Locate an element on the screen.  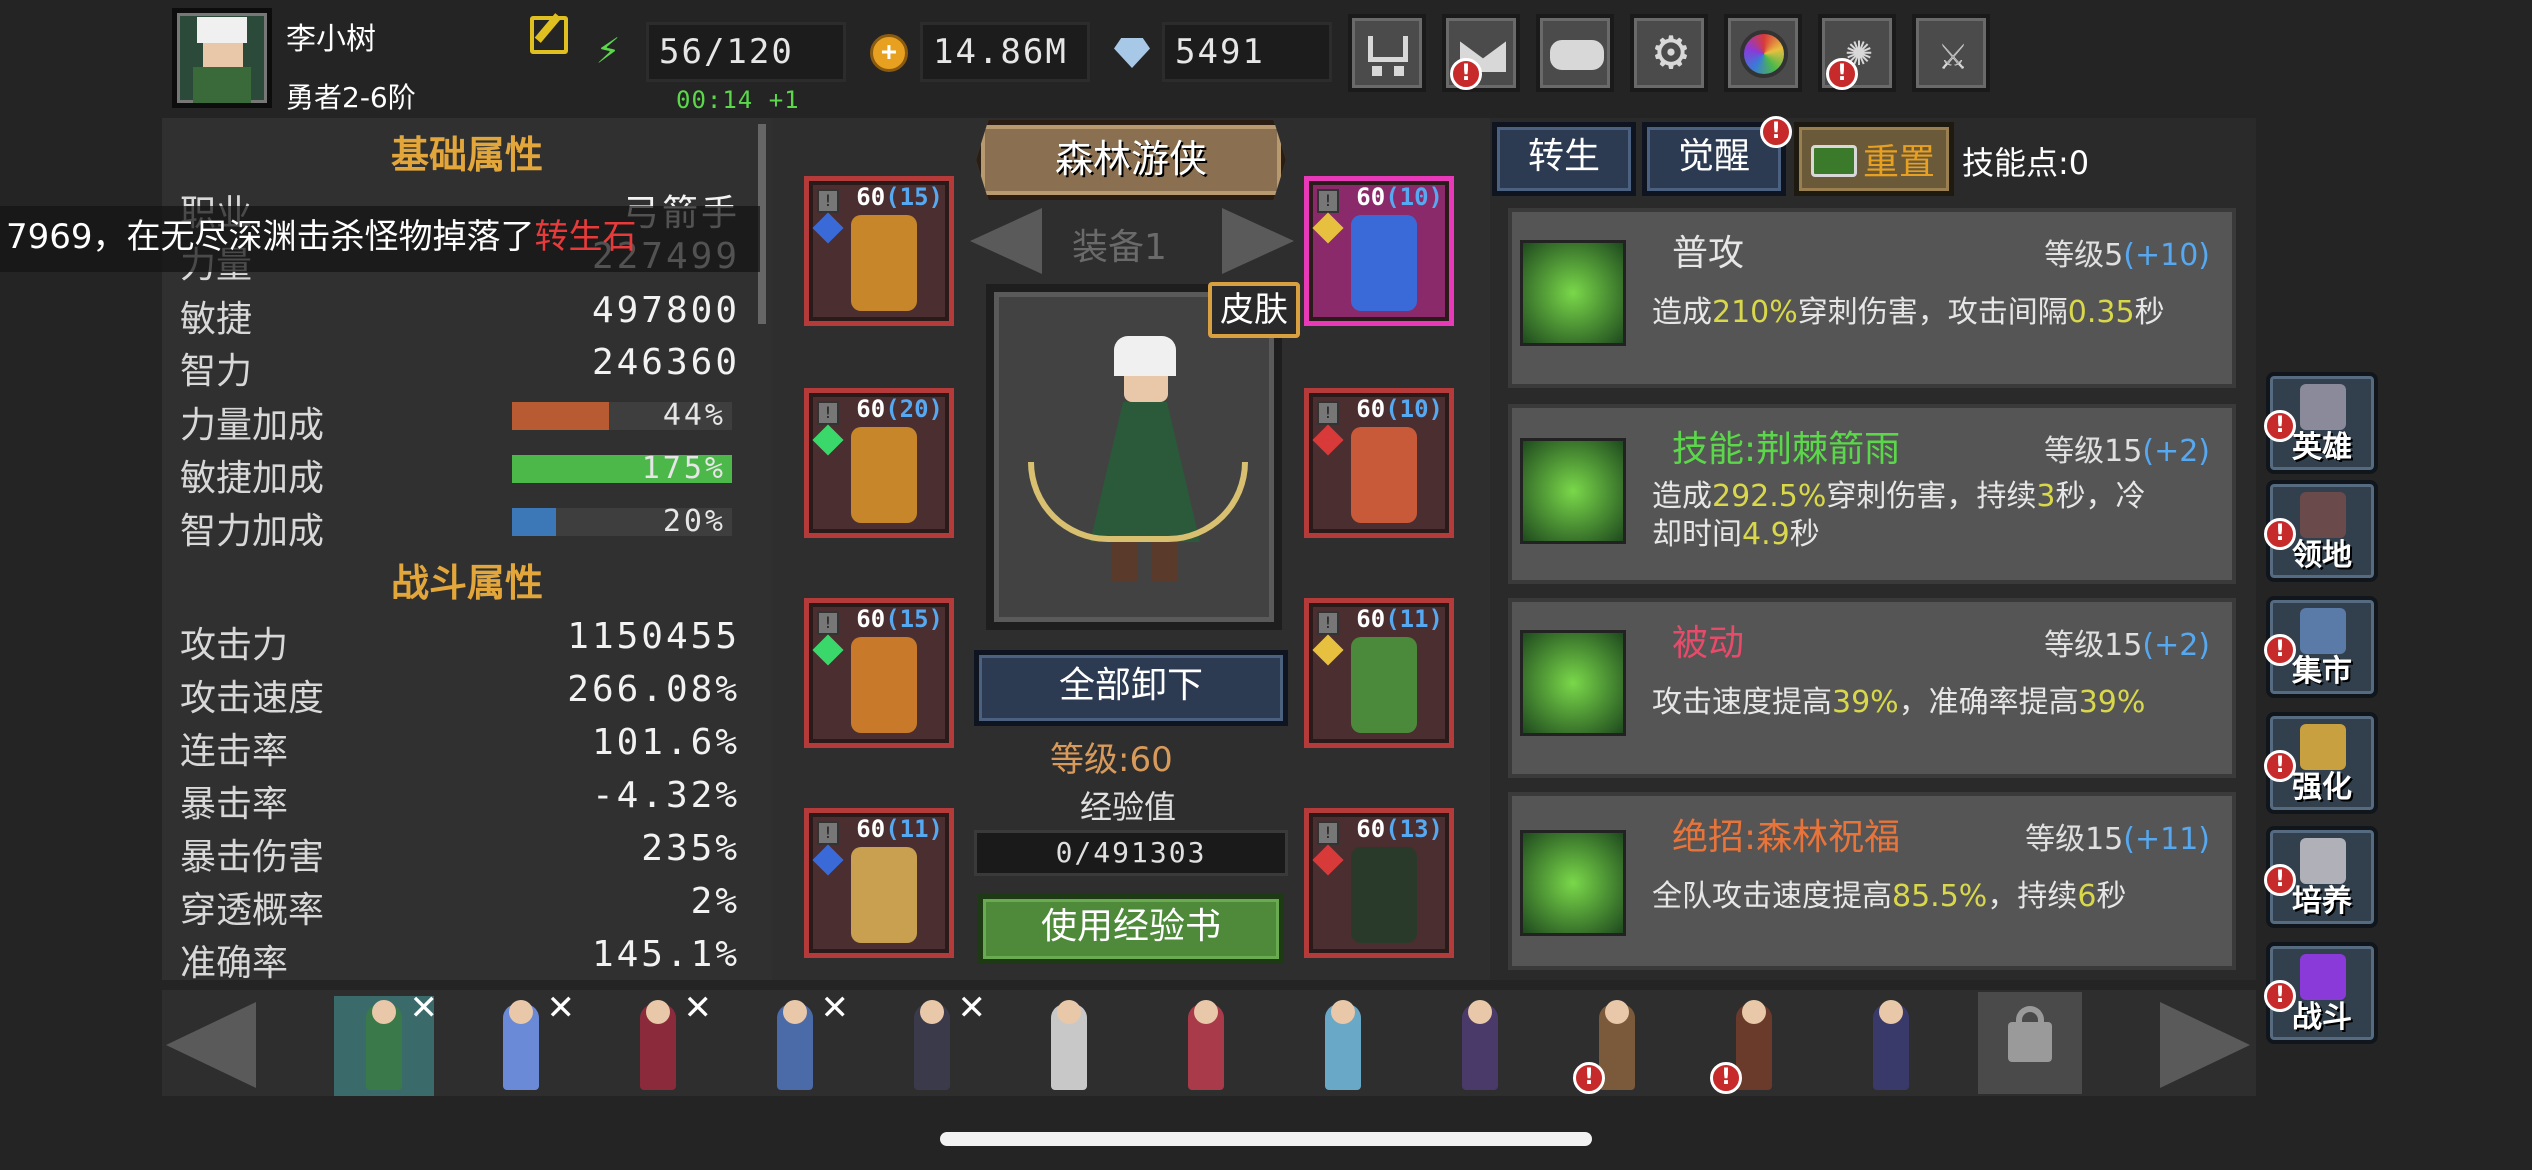
locked-hero-slot is located at coordinates (2030, 1043).